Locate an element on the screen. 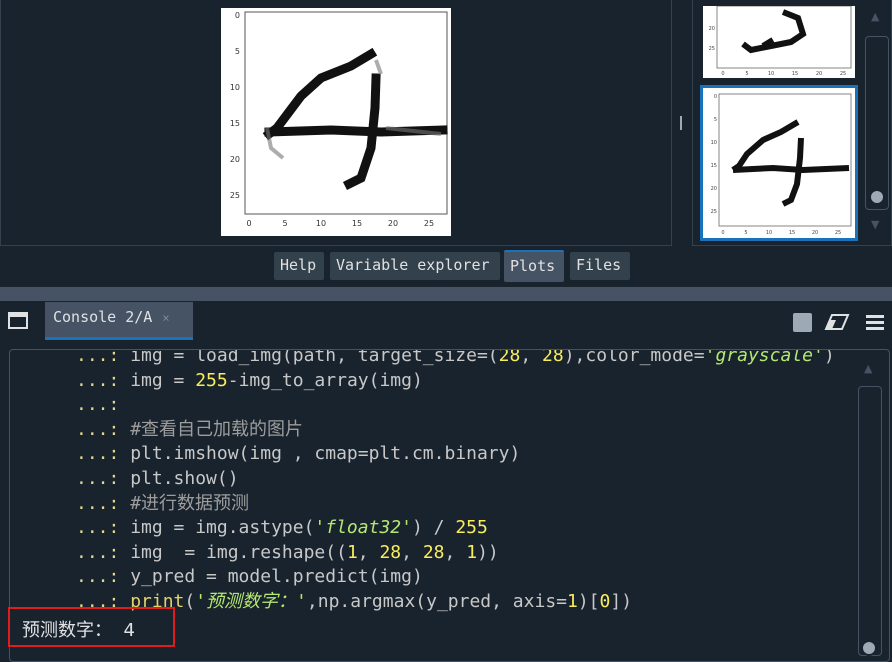 This screenshot has height=662, width=892. code-token: ),color_mode= is located at coordinates (634, 357).